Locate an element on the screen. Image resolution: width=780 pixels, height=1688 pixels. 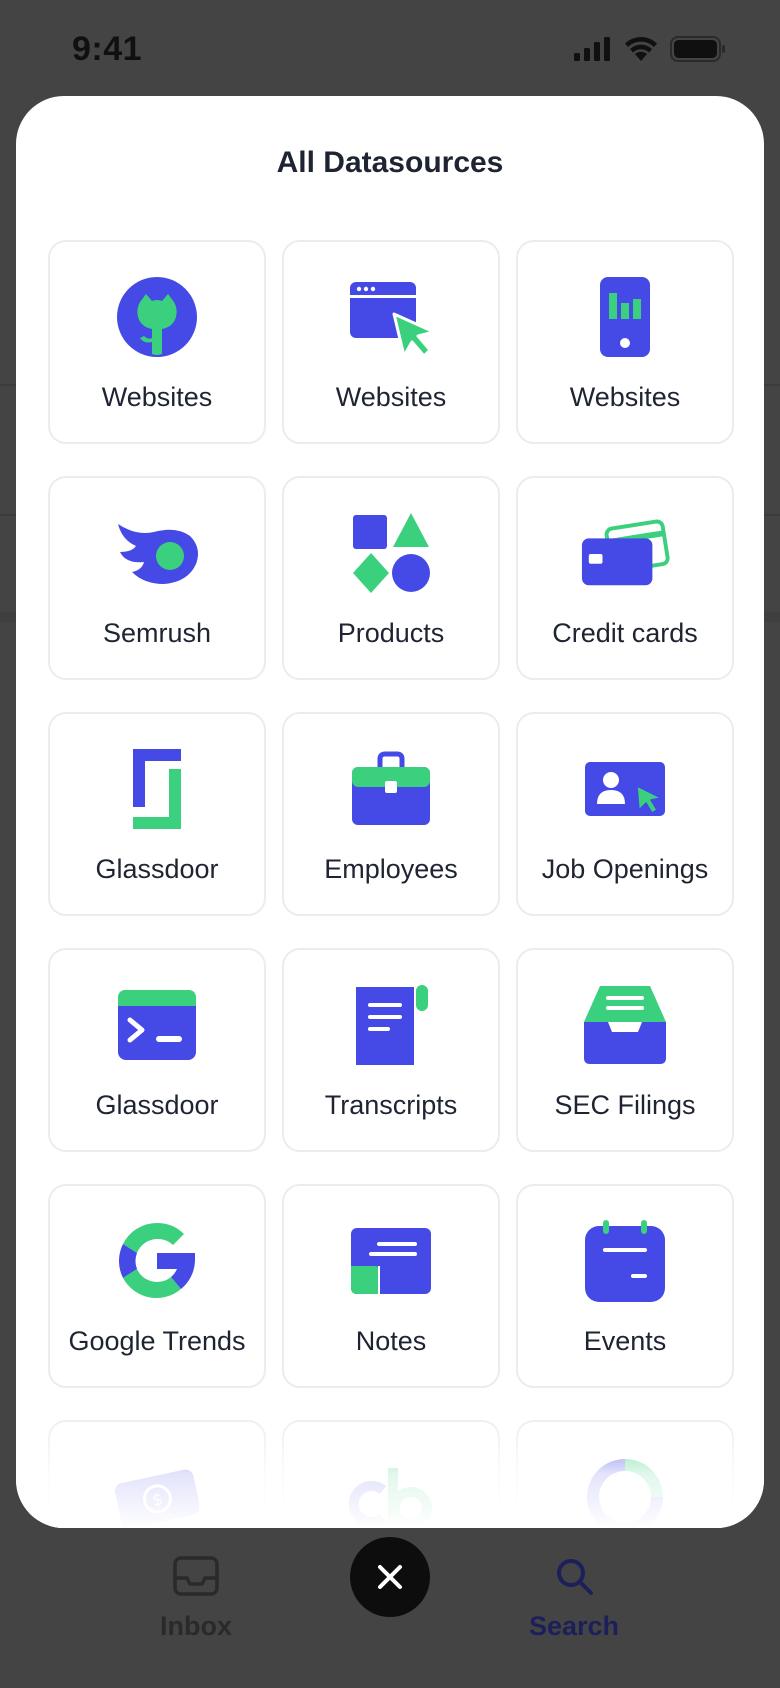
notes-icon is located at coordinates (391, 1261).